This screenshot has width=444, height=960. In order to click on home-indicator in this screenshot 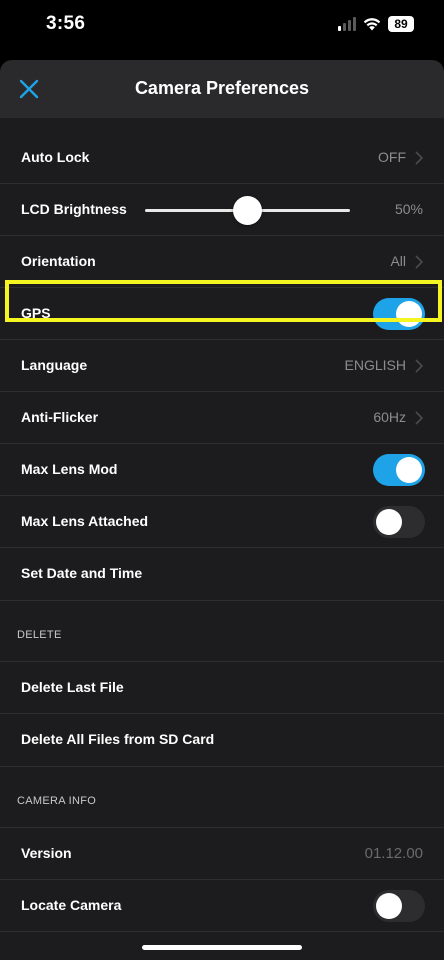, I will do `click(222, 947)`.